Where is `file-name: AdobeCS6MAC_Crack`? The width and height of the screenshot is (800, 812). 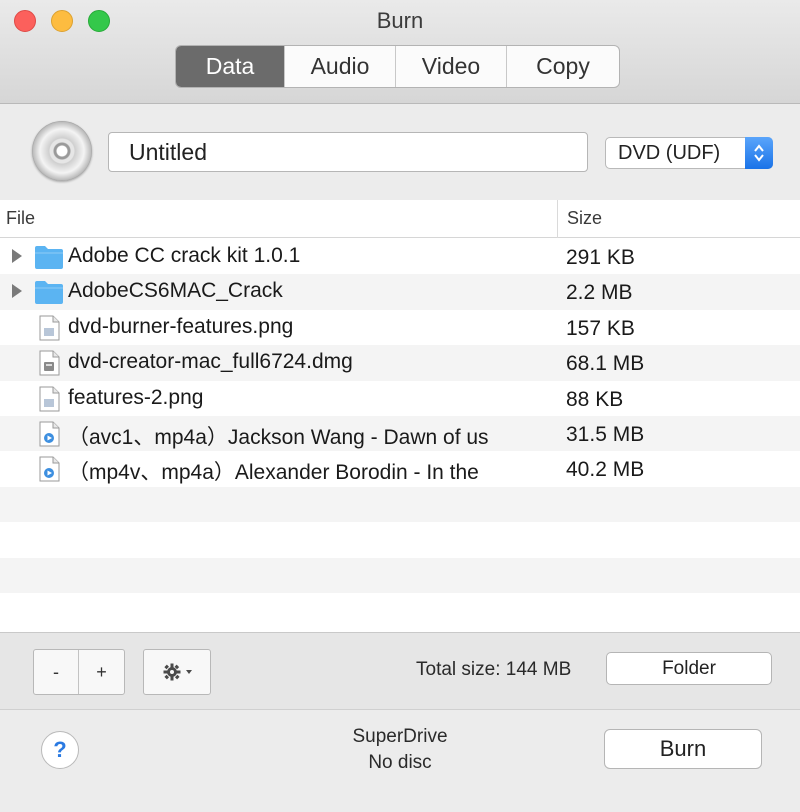
file-name: AdobeCS6MAC_Crack is located at coordinates (175, 291).